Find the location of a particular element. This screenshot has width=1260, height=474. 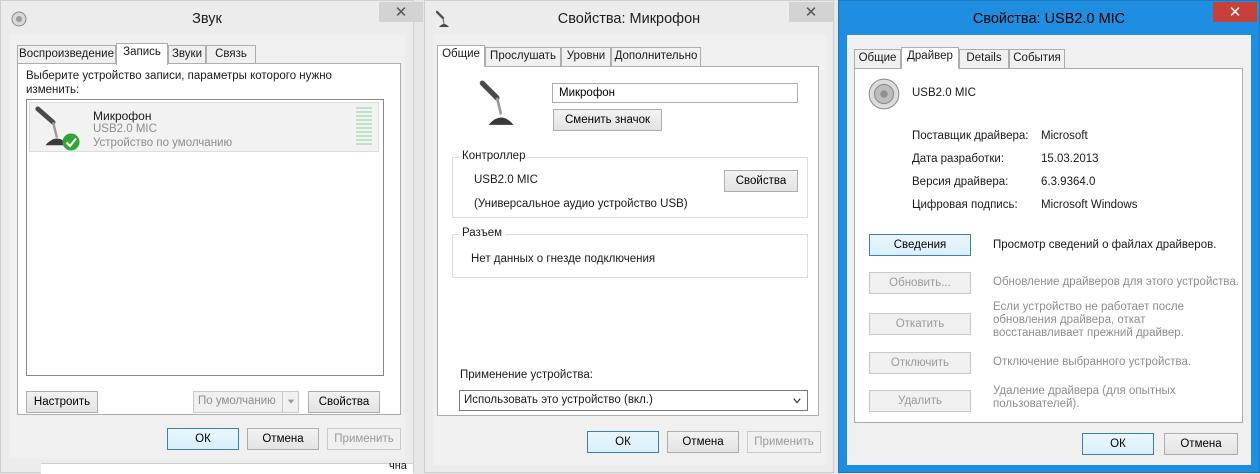

tab-levels: Уровни is located at coordinates (586, 56).